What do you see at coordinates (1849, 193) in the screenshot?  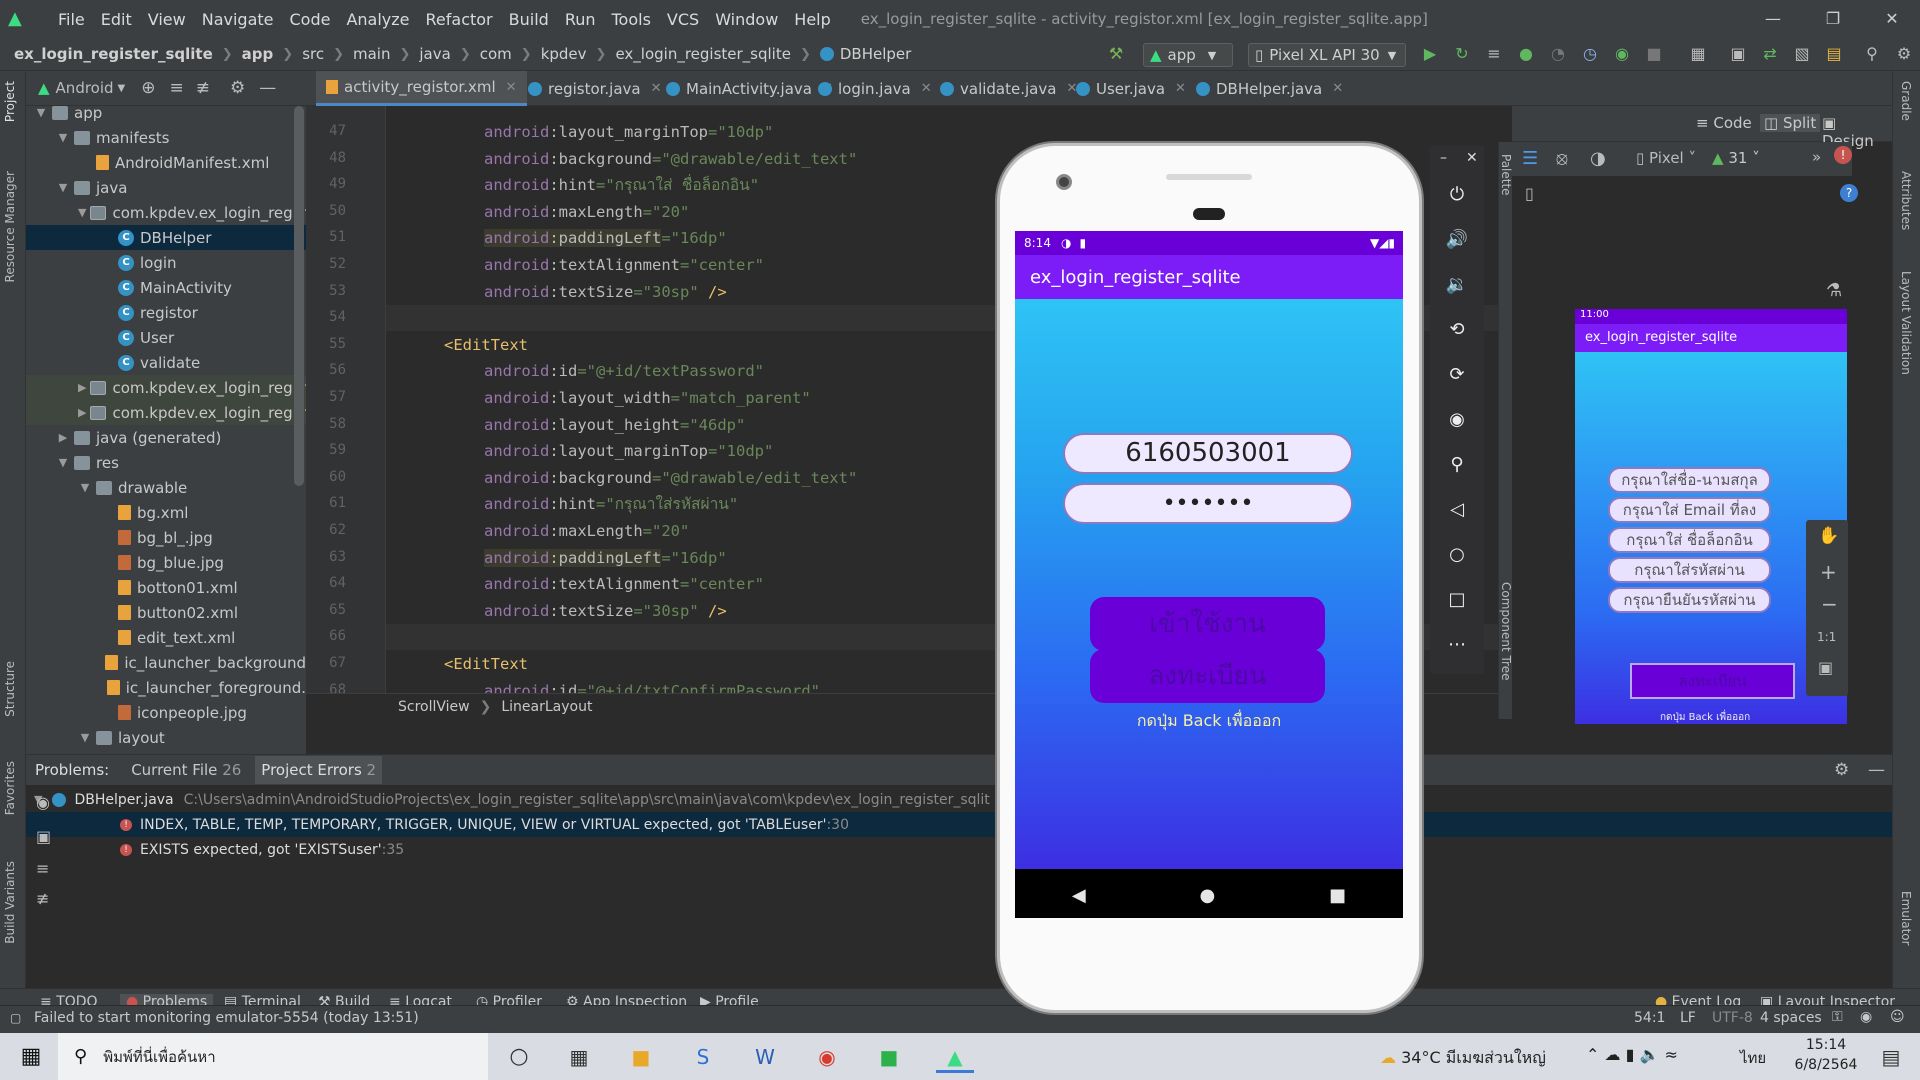 I see `help-icon: ?` at bounding box center [1849, 193].